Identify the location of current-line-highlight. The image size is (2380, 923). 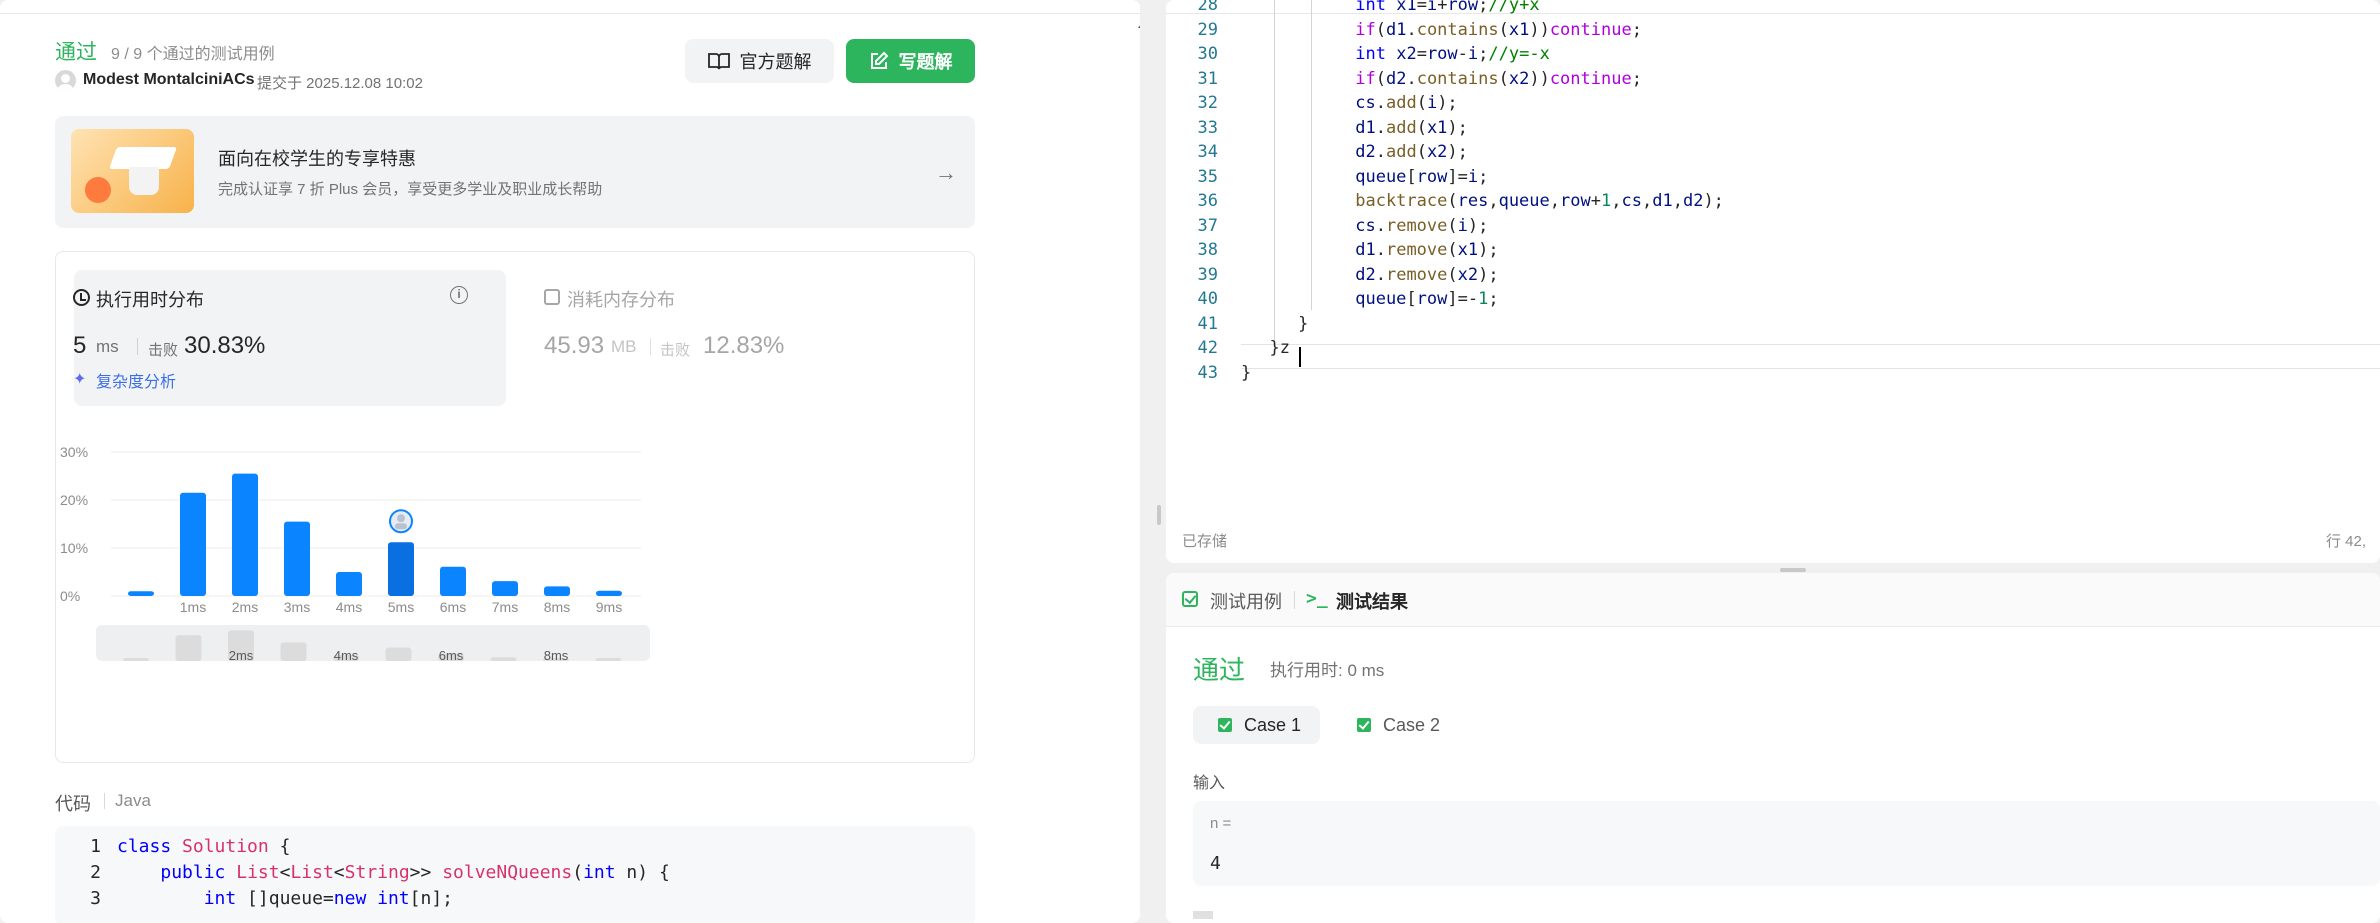
(1810, 356).